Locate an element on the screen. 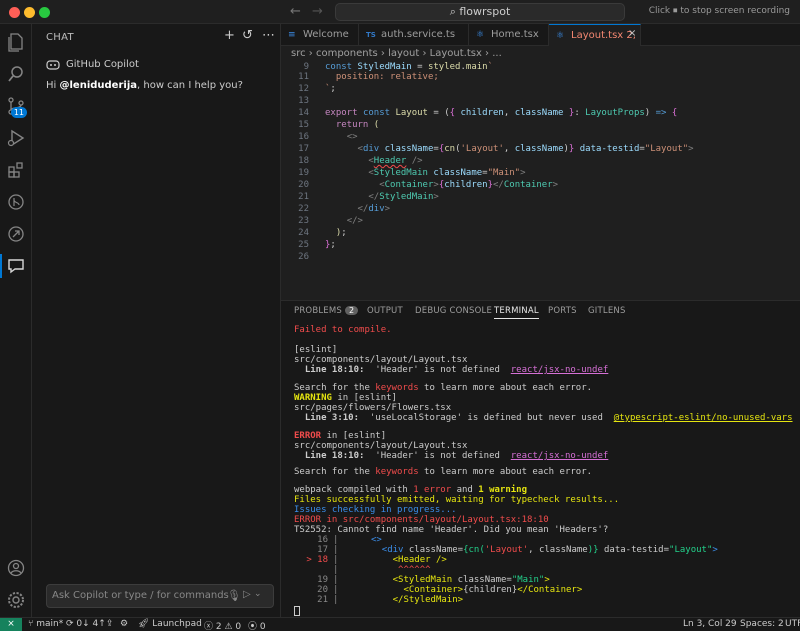 Image resolution: width=800 pixels, height=631 pixels. snippet-caret-line: | ^^^^^^ is located at coordinates (382, 570).